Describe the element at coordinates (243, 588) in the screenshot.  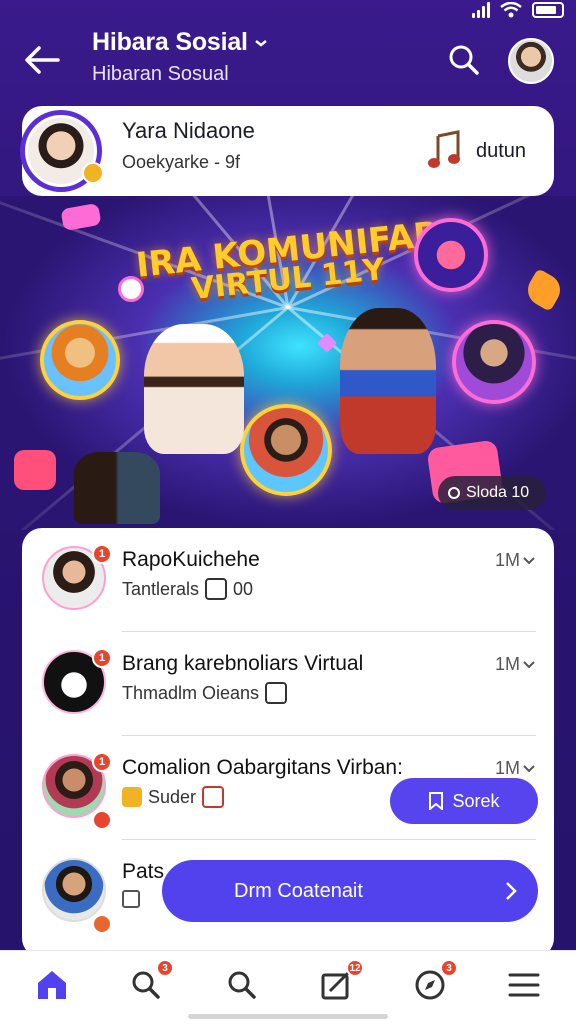
I see `list-item-subtitle-extra: 00` at that location.